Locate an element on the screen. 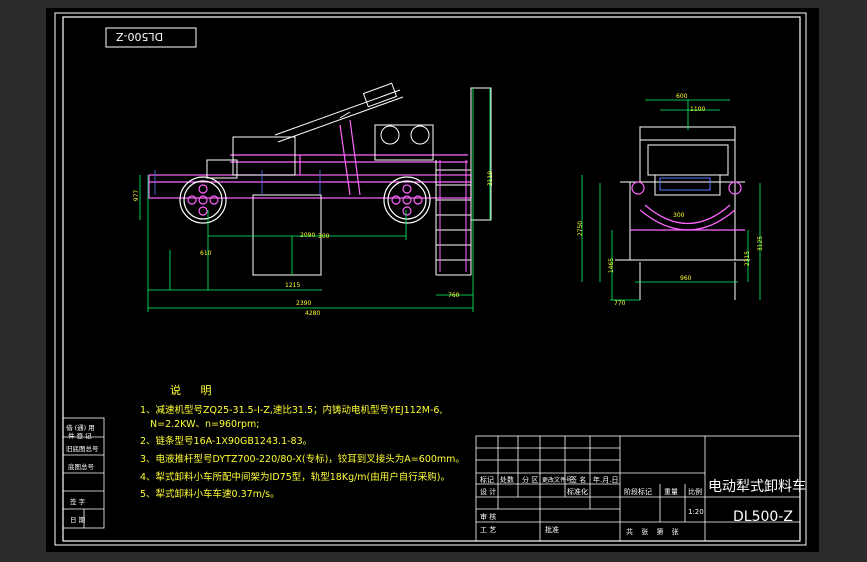  tb-scale: 1:20 is located at coordinates (696, 512).